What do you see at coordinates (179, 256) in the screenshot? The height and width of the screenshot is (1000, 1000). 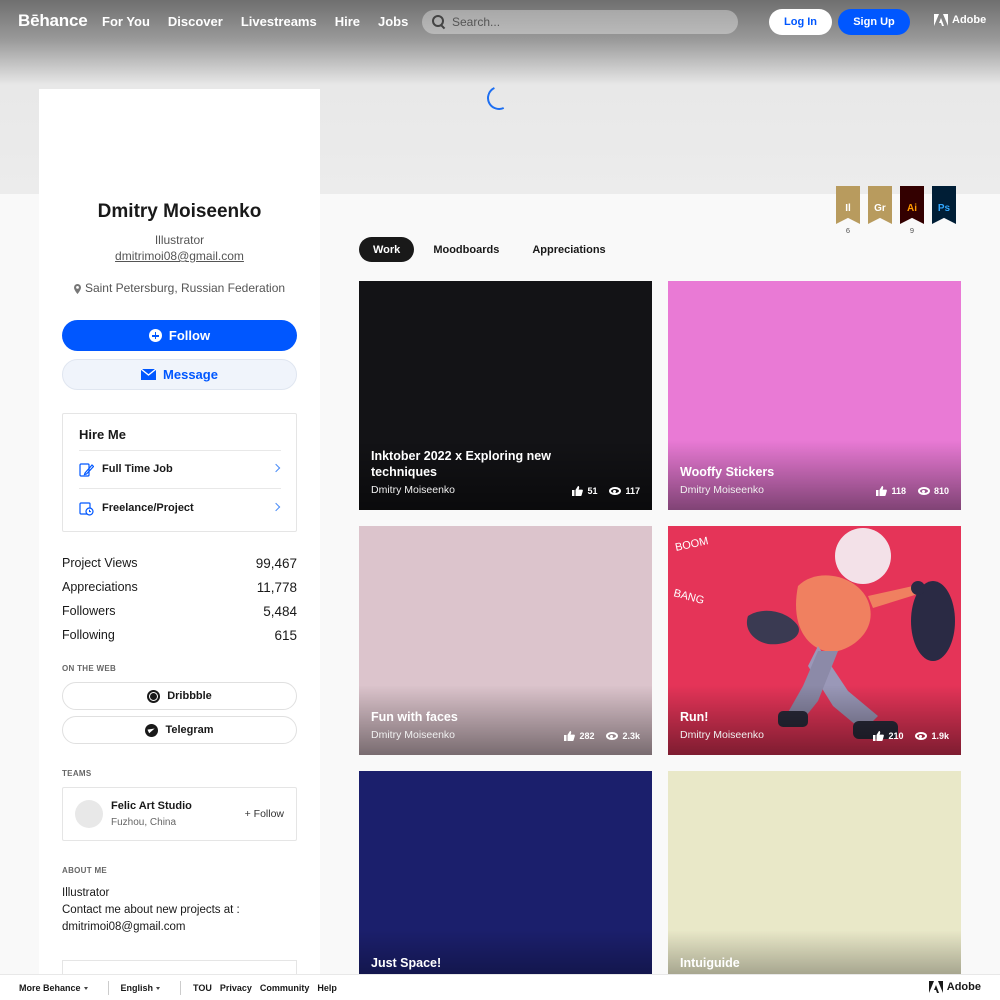 I see `profile-email: dmitrimoi08@gmail.com` at bounding box center [179, 256].